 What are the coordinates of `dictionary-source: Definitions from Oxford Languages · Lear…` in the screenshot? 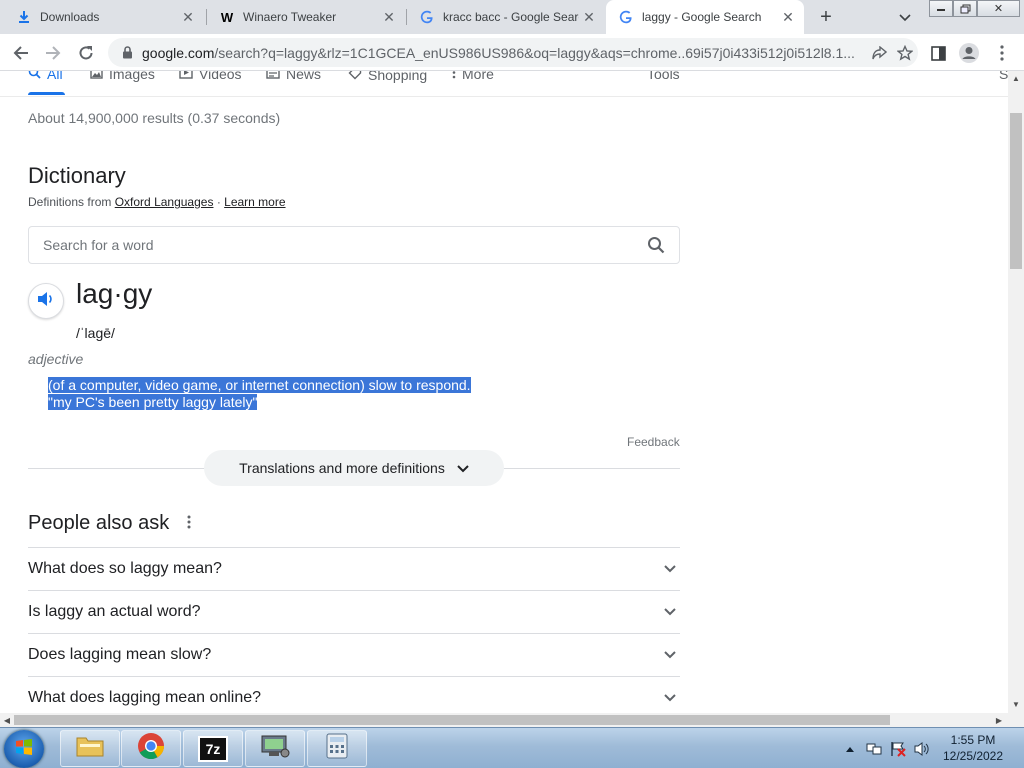 It's located at (157, 202).